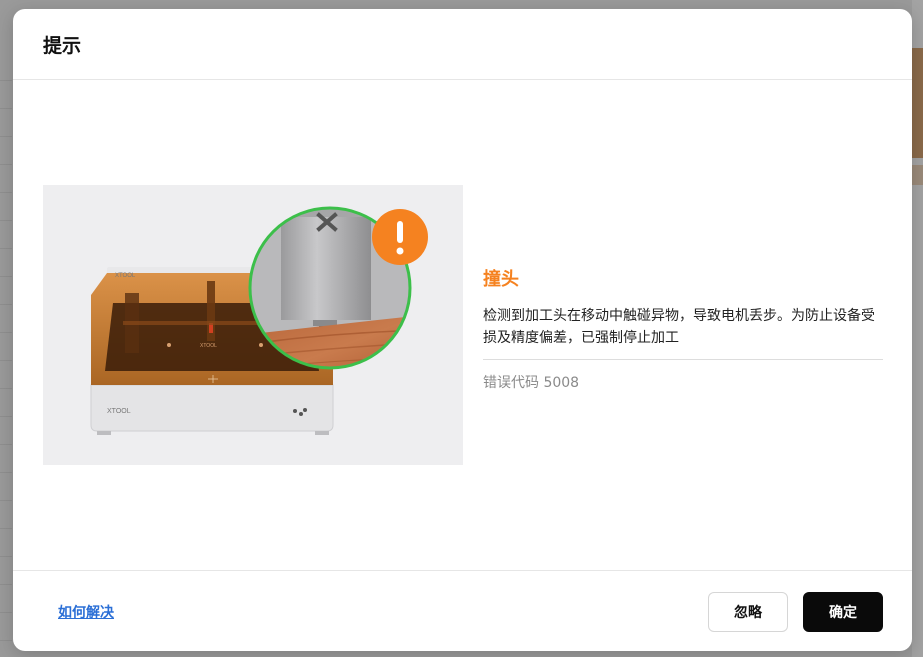  What do you see at coordinates (400, 237) in the screenshot?
I see `warning-icon` at bounding box center [400, 237].